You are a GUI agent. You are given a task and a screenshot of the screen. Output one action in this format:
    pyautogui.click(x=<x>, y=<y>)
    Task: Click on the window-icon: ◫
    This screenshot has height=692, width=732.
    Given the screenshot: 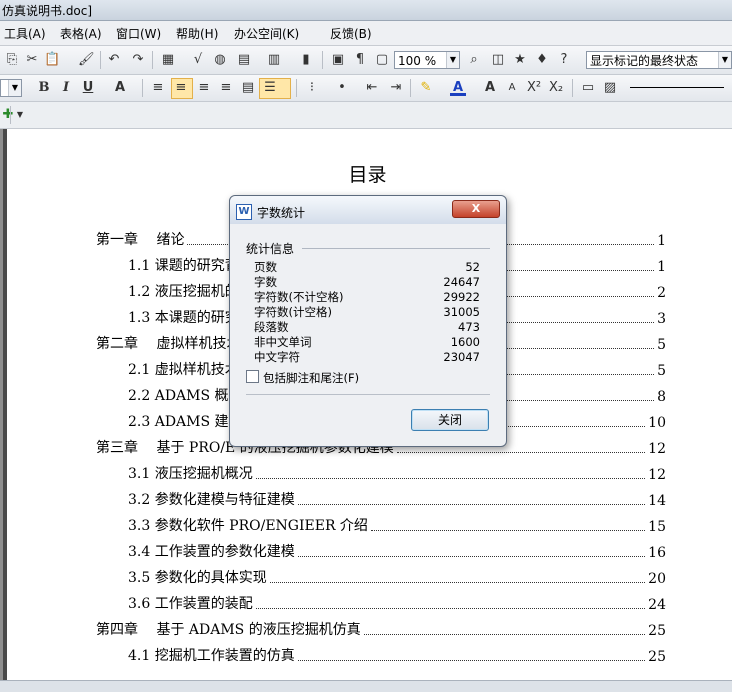 What is the action you would take?
    pyautogui.click(x=498, y=60)
    